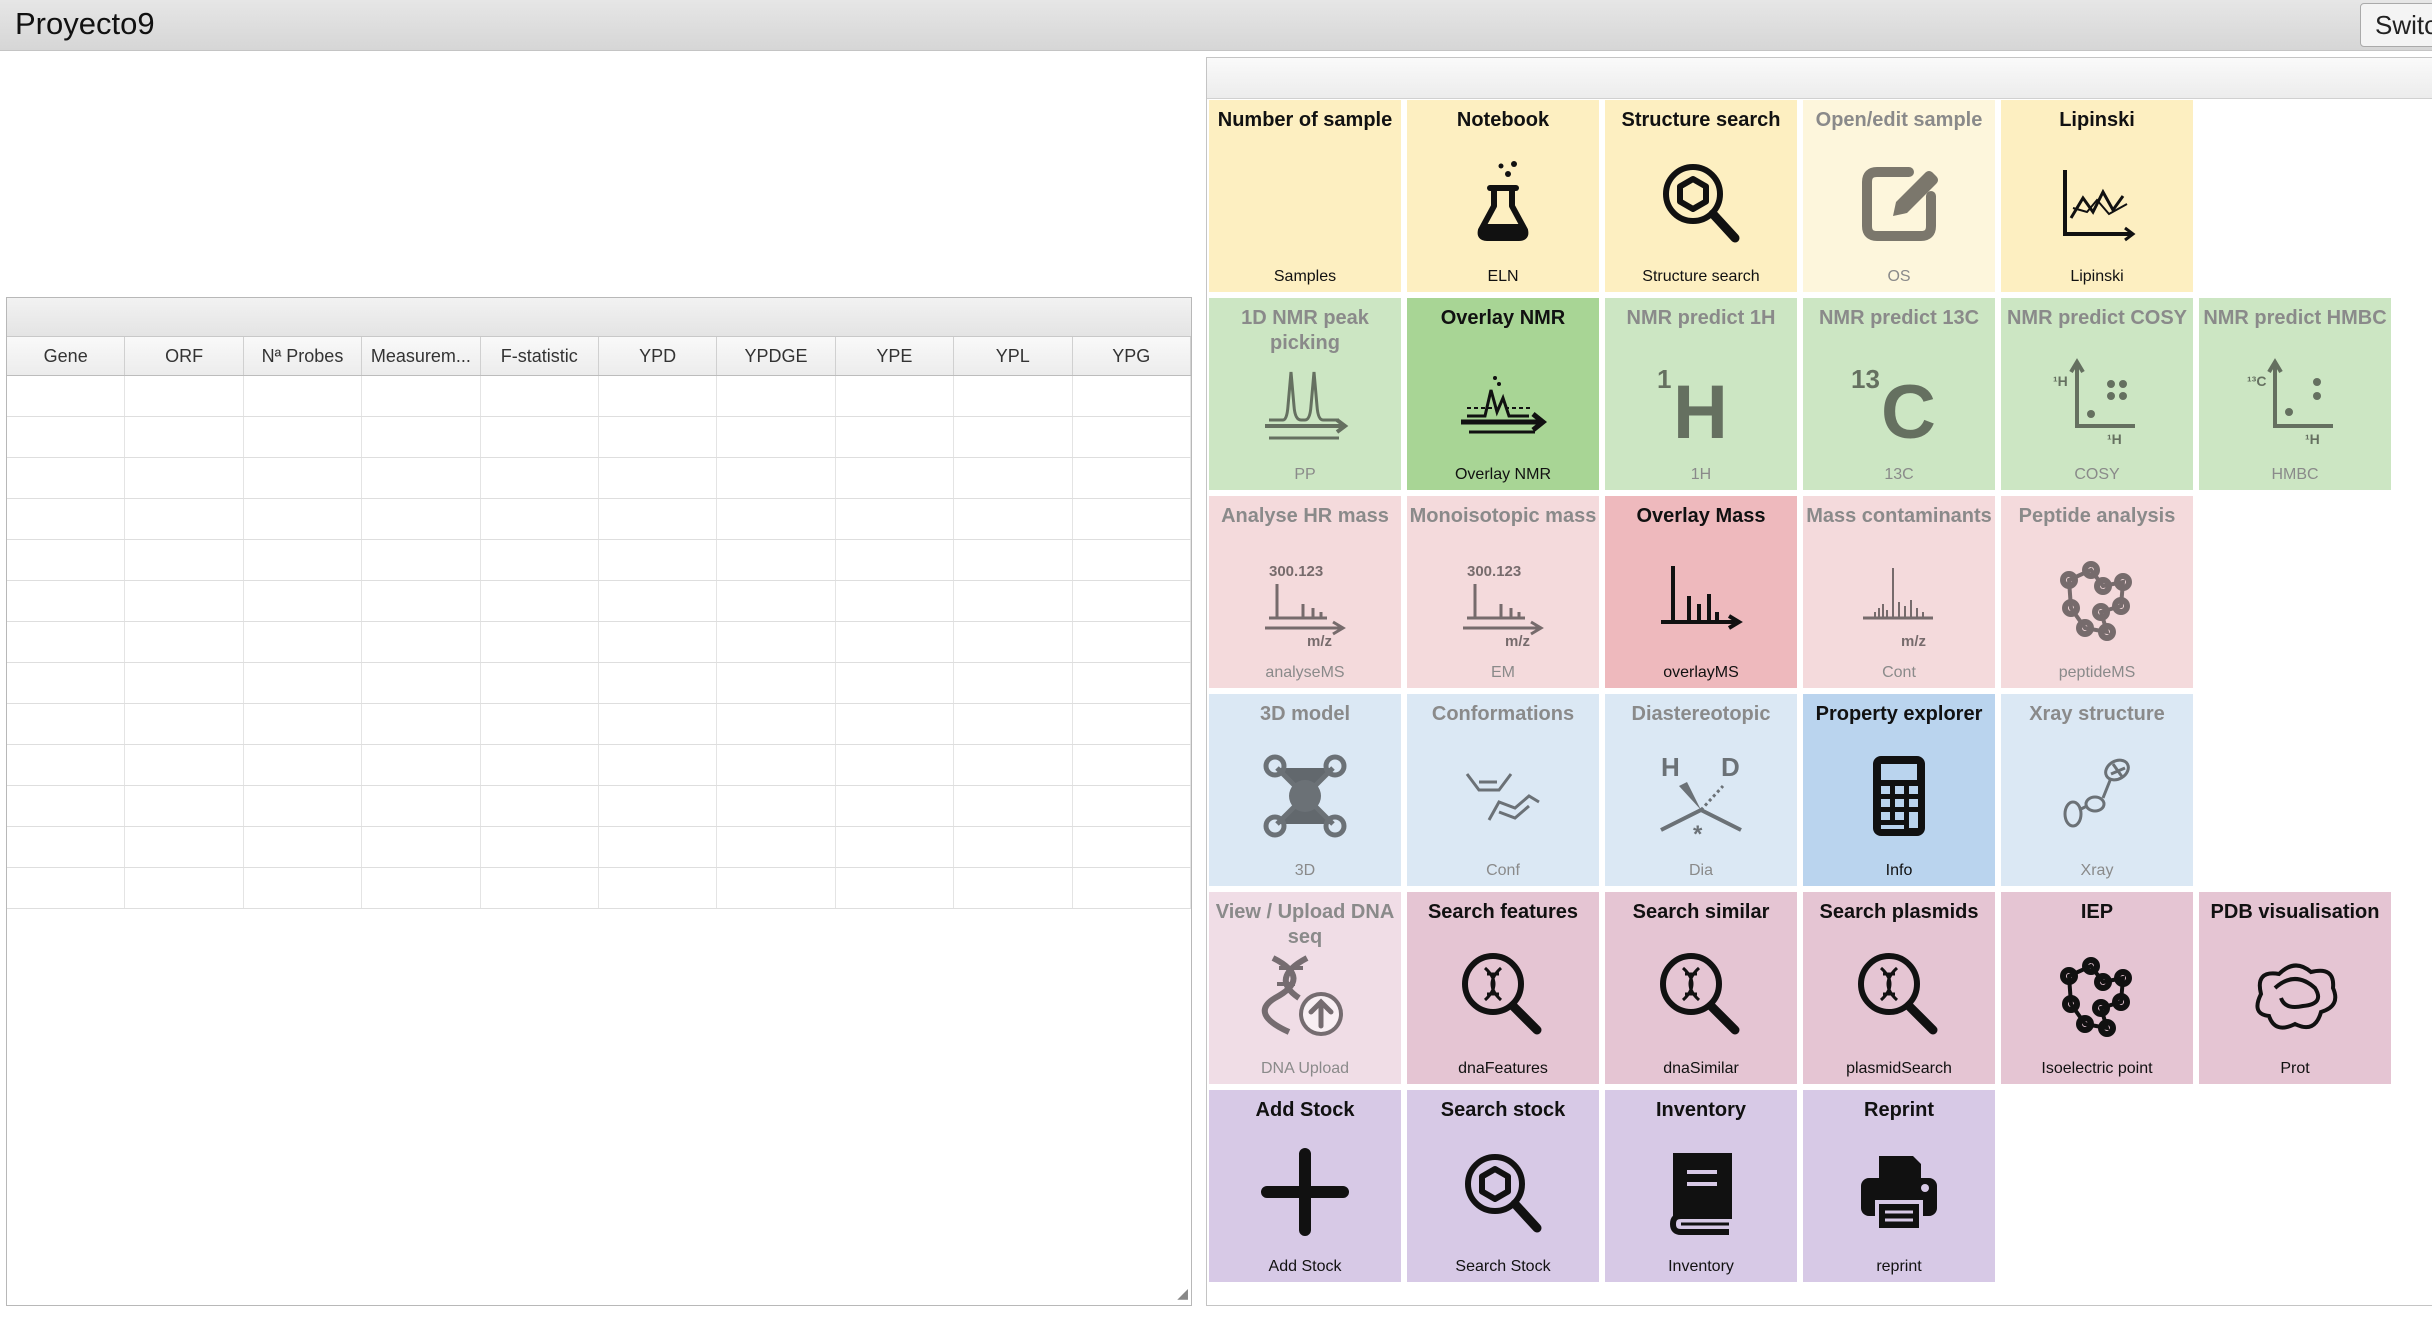 The height and width of the screenshot is (1328, 2432). What do you see at coordinates (1503, 988) in the screenshot?
I see `tile-dnafeatures: Search features dnaFeatures` at bounding box center [1503, 988].